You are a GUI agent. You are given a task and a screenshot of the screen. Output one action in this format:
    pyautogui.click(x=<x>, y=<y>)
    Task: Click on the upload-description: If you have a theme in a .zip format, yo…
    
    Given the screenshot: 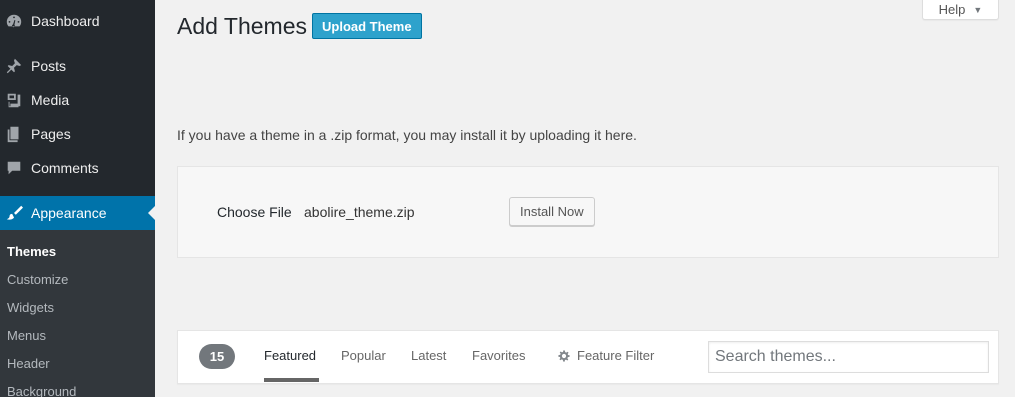 What is the action you would take?
    pyautogui.click(x=407, y=135)
    